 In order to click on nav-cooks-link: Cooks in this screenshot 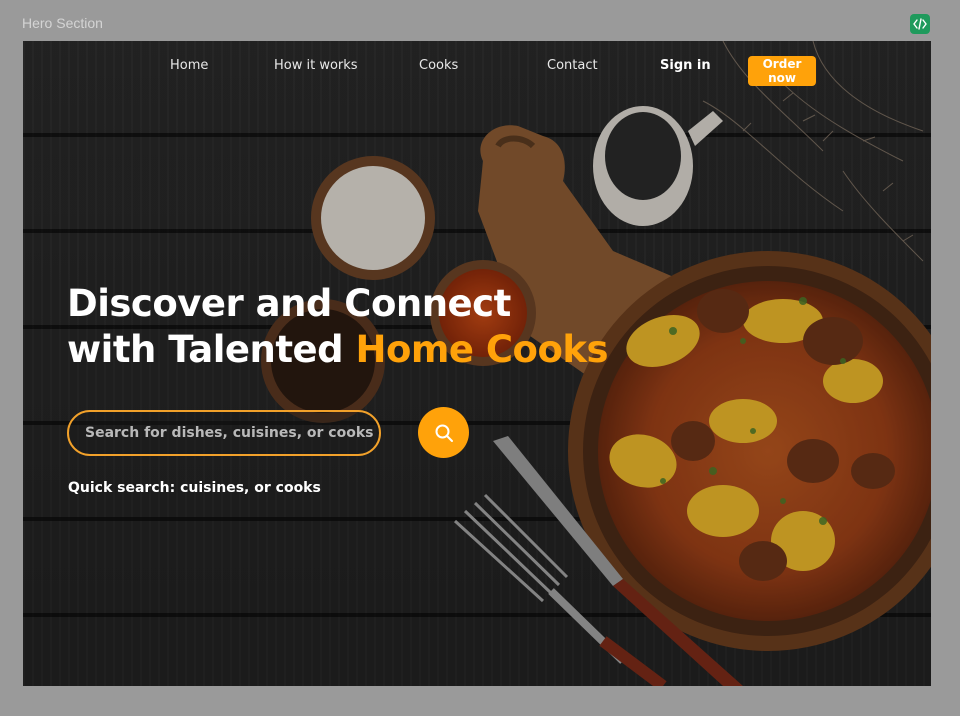, I will do `click(438, 65)`.